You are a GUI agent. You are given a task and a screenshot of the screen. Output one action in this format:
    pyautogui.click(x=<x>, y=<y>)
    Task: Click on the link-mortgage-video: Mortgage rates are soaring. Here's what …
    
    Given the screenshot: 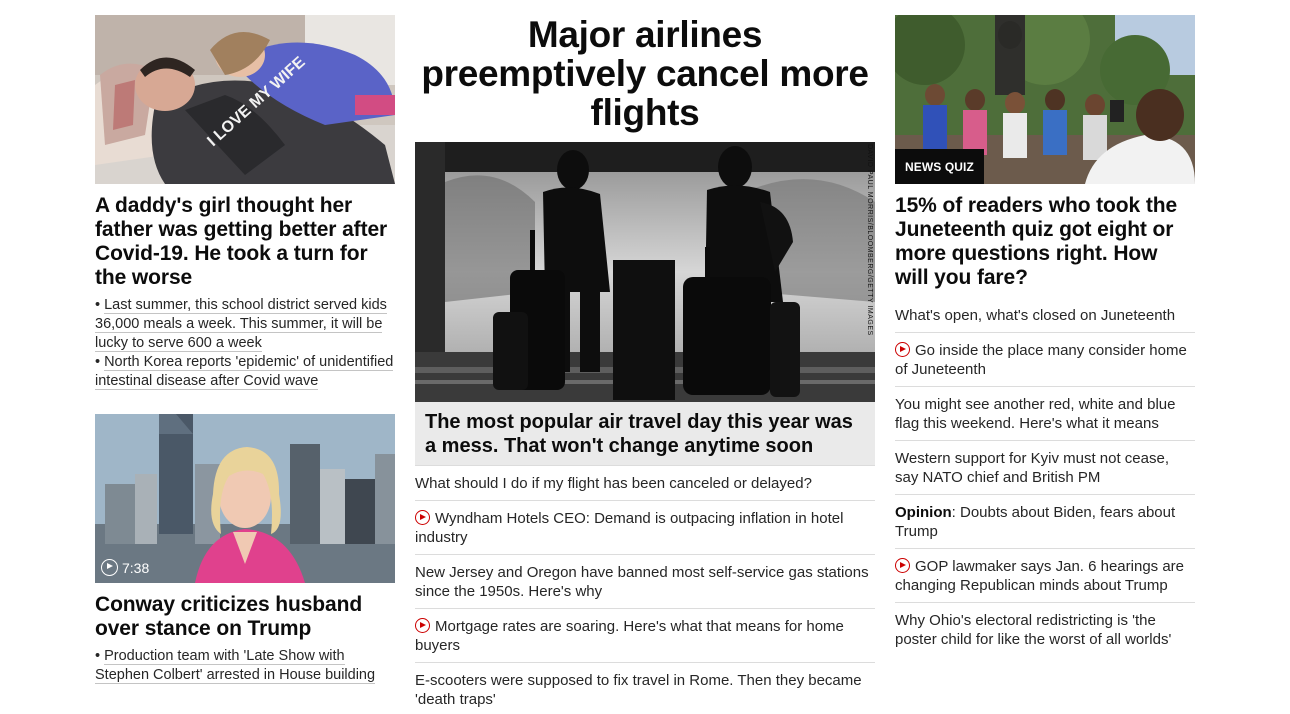 What is the action you would take?
    pyautogui.click(x=645, y=635)
    